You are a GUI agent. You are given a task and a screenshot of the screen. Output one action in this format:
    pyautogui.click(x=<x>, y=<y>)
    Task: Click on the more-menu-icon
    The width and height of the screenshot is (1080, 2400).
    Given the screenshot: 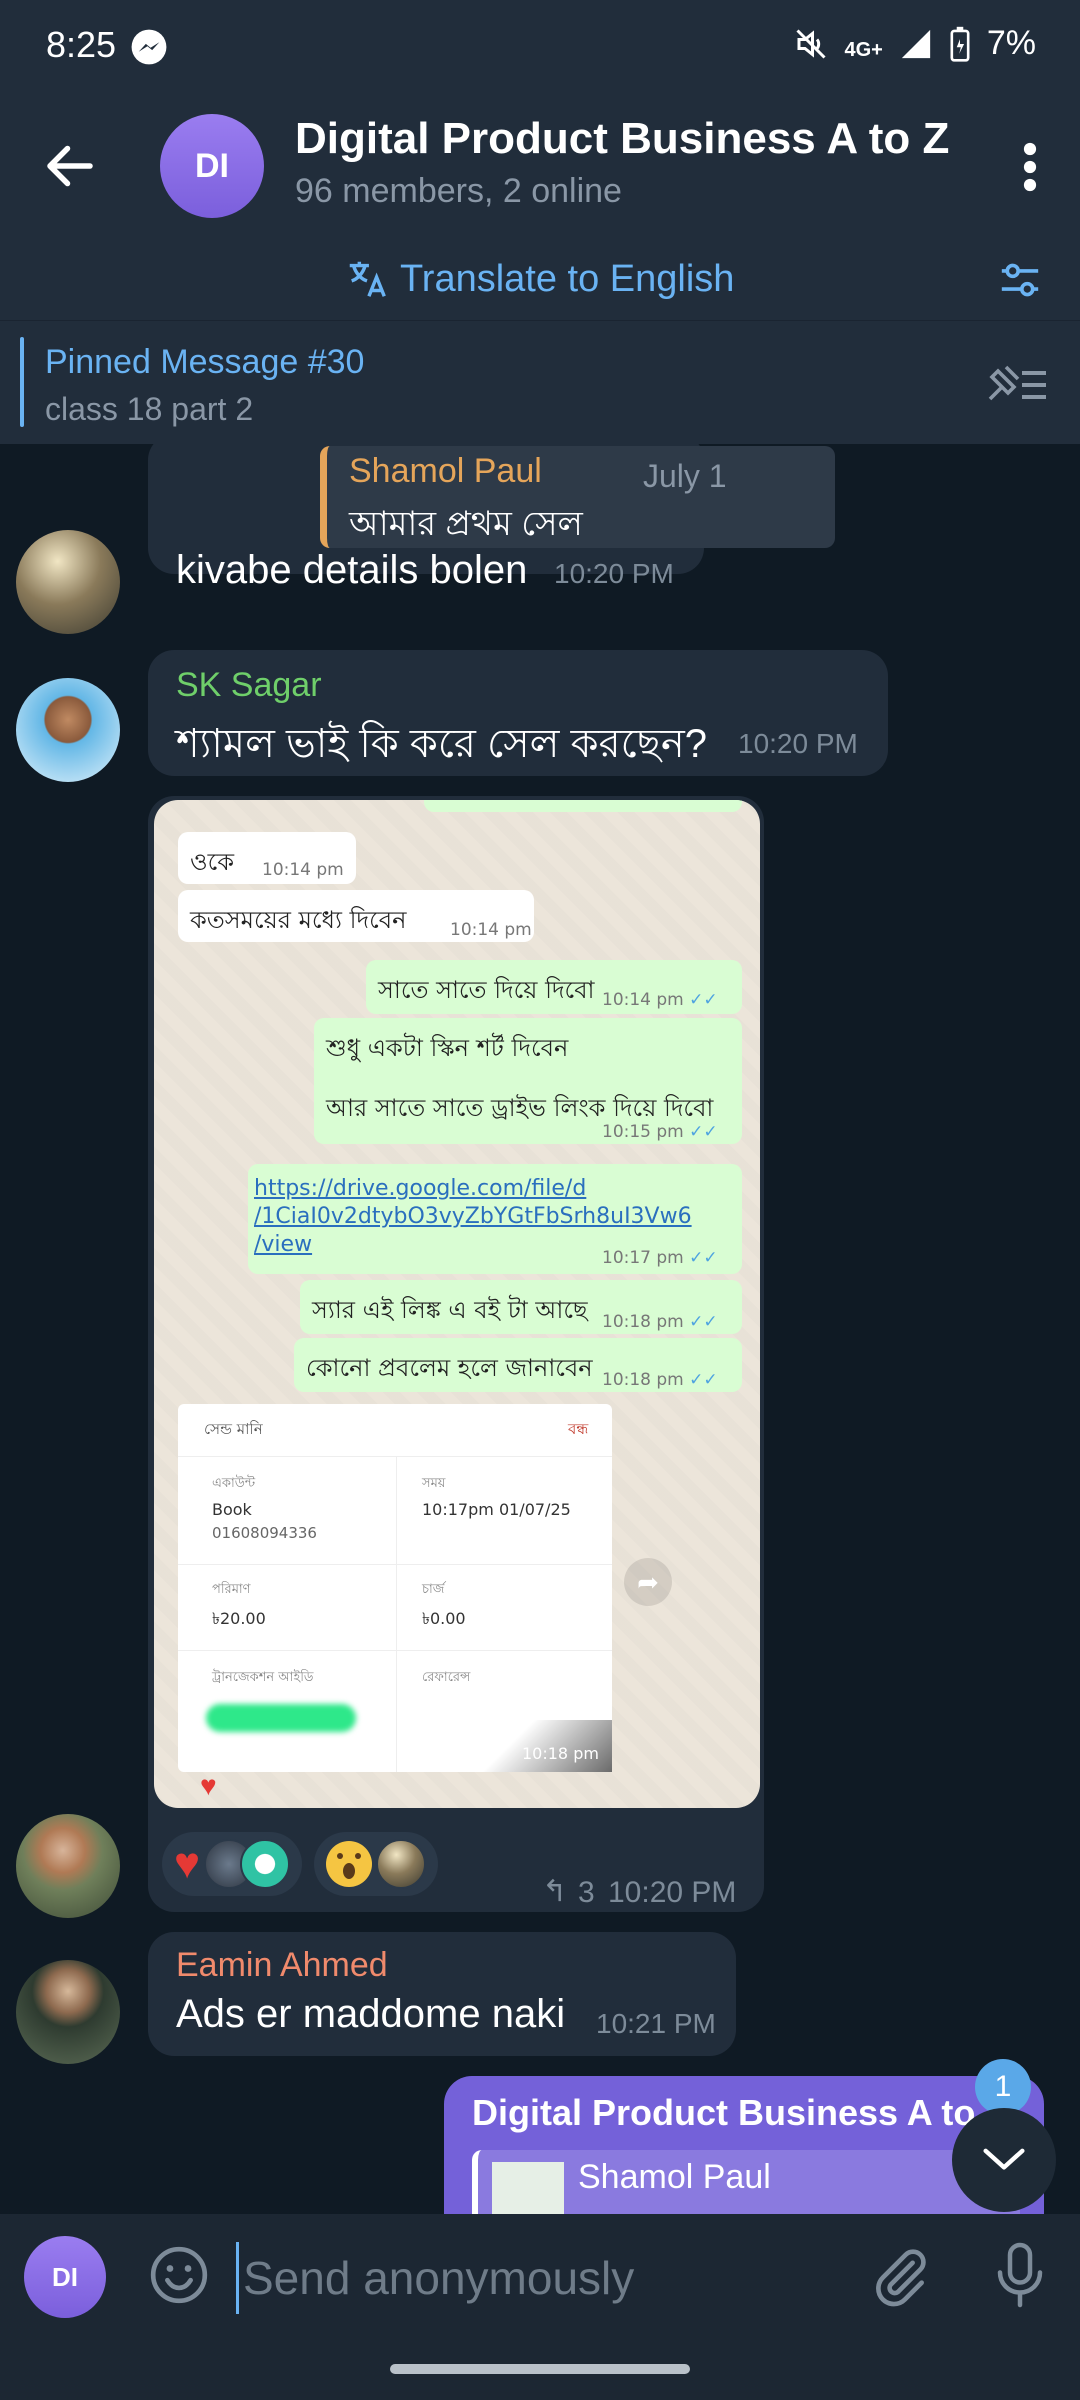 What is the action you would take?
    pyautogui.click(x=1030, y=167)
    